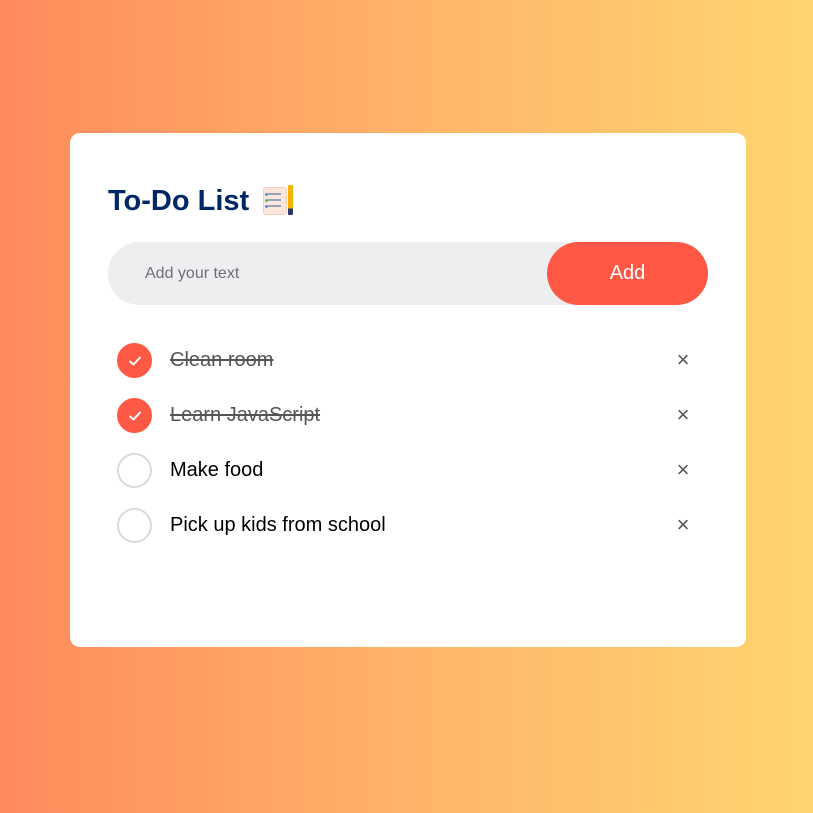 The height and width of the screenshot is (813, 813). Describe the element at coordinates (408, 360) in the screenshot. I see `todo-item: Clean room ×` at that location.